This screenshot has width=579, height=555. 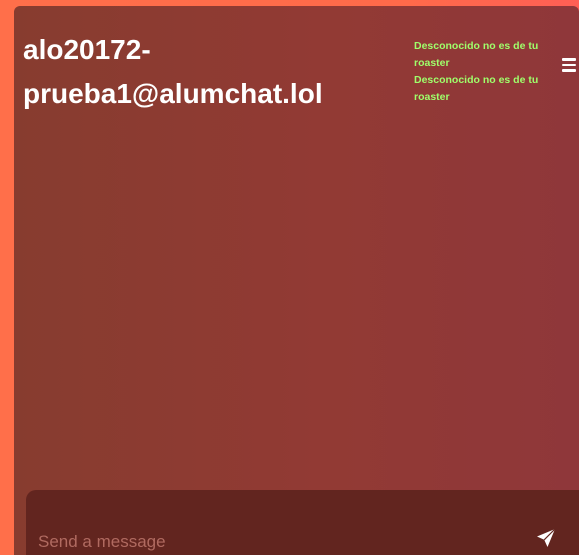 I want to click on send-button, so click(x=546, y=538).